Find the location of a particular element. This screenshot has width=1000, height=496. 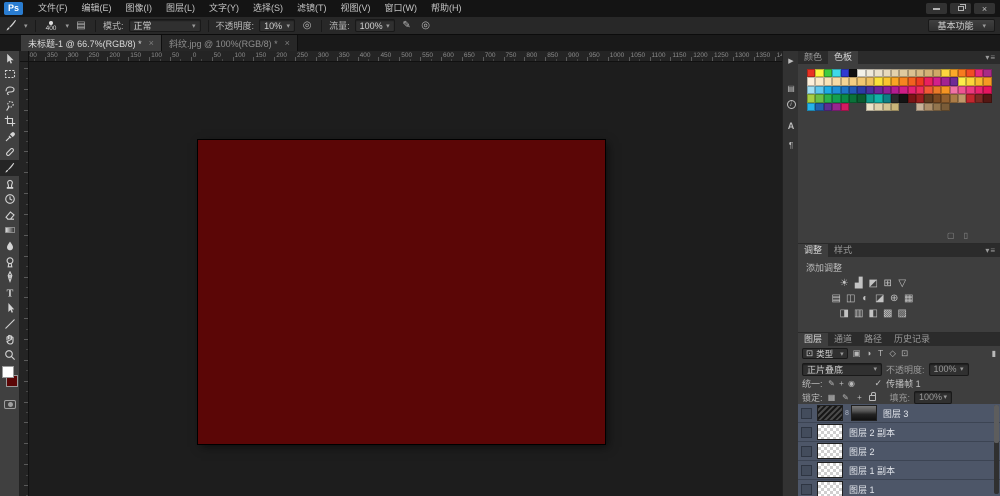

menu-item: 图像(I) is located at coordinates (139, 8).